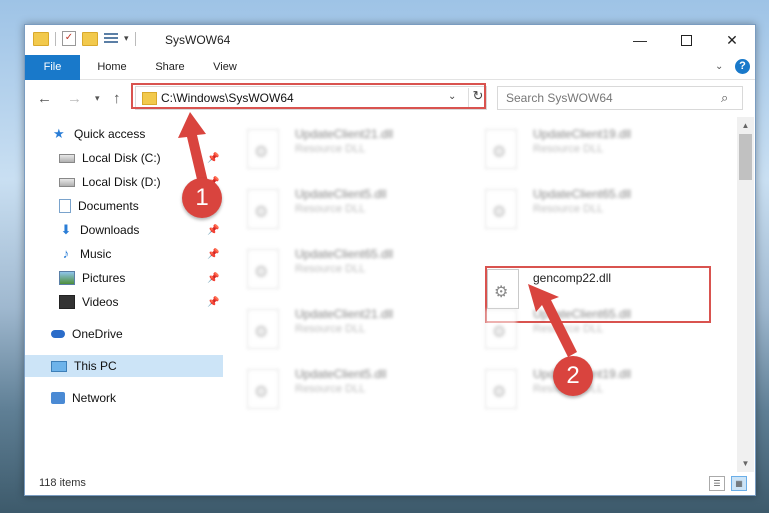 The width and height of the screenshot is (769, 513). I want to click on step-2-callout: 2, so click(573, 376).